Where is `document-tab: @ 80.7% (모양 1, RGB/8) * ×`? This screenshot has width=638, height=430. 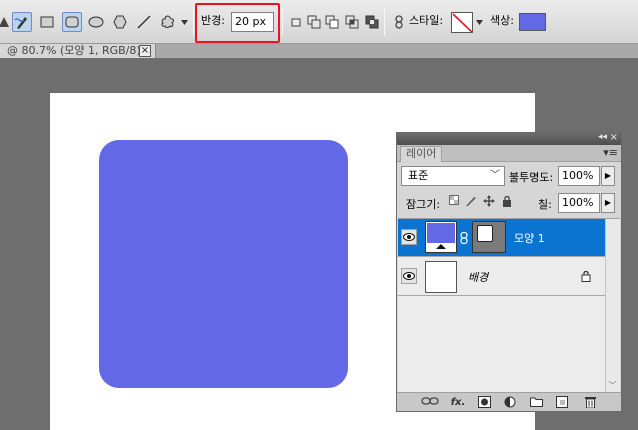 document-tab: @ 80.7% (모양 1, RGB/8) * × is located at coordinates (78, 51).